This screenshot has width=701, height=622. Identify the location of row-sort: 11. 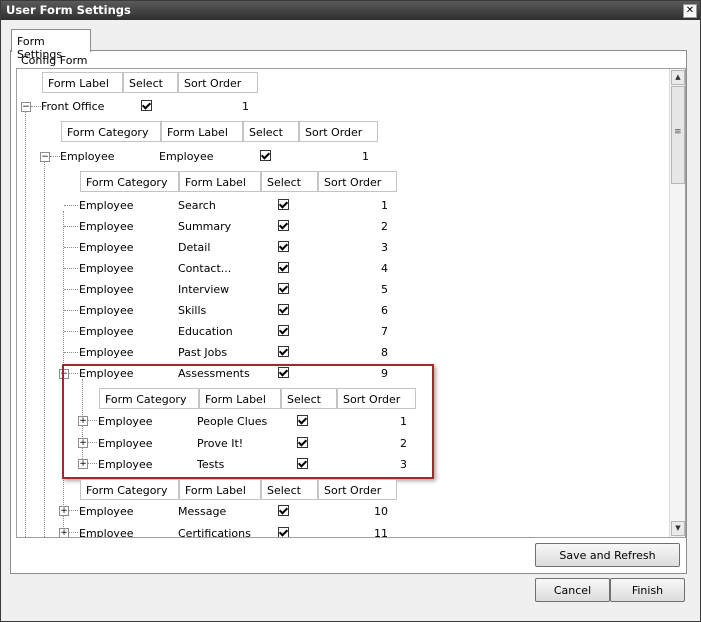
(381, 532).